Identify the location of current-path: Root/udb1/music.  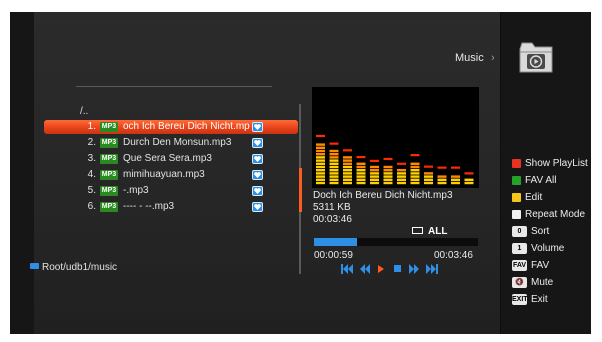
(73, 267).